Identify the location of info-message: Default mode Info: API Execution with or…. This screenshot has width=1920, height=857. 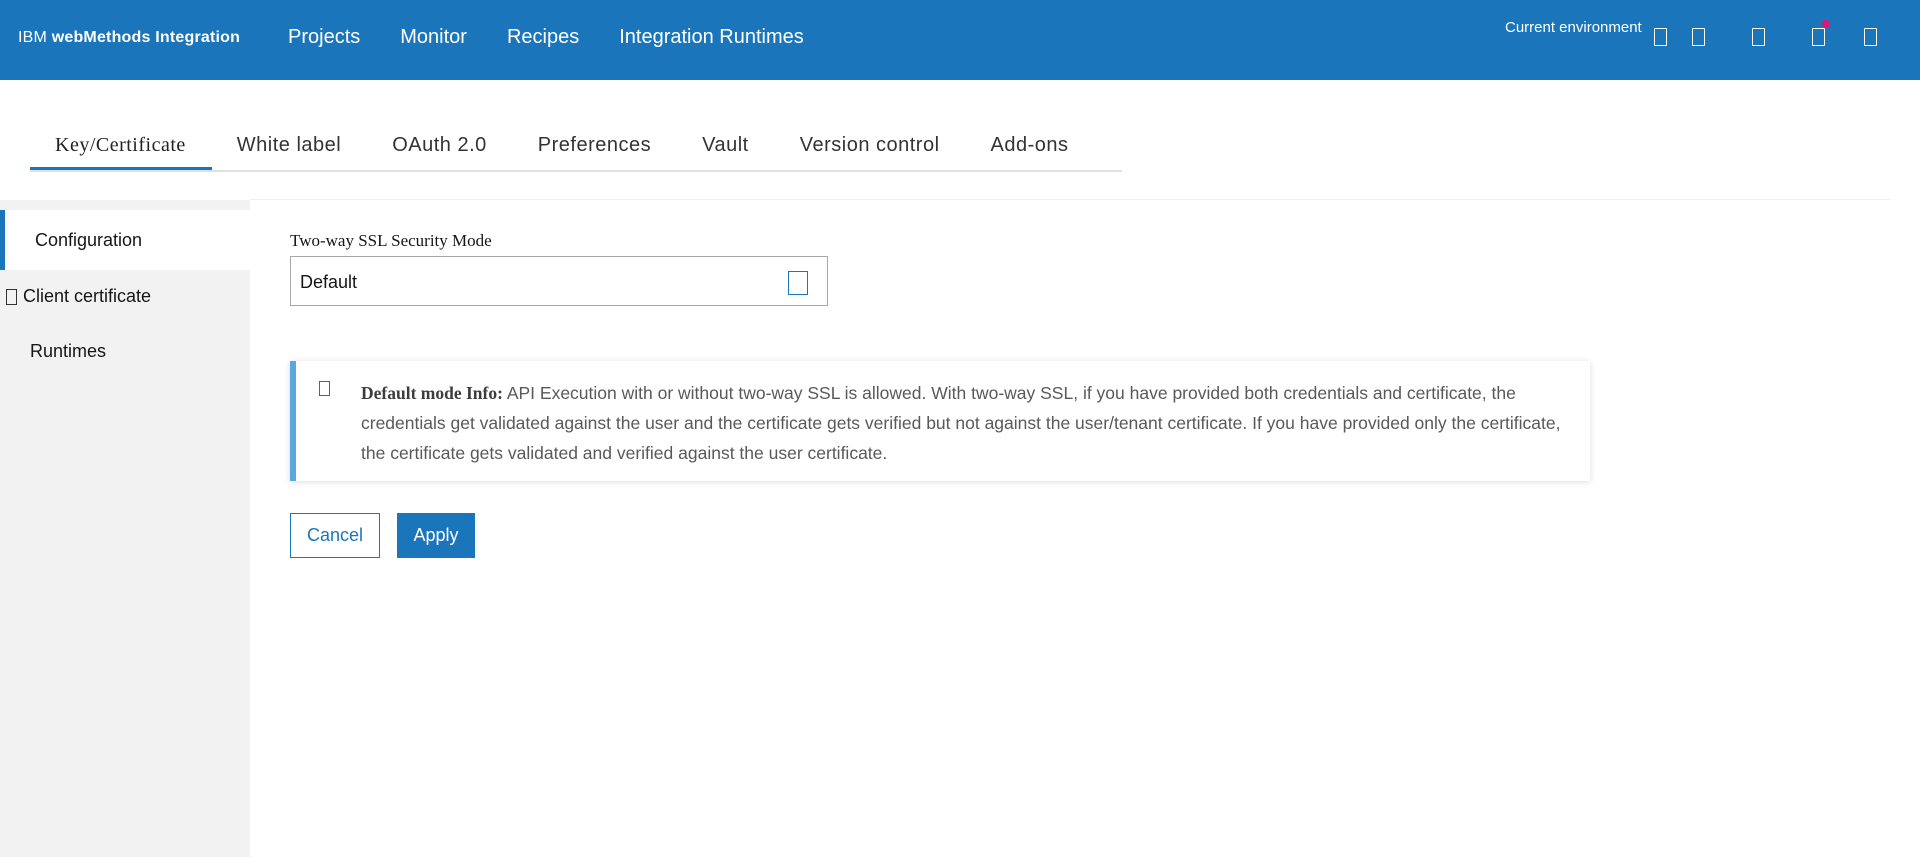
(971, 423).